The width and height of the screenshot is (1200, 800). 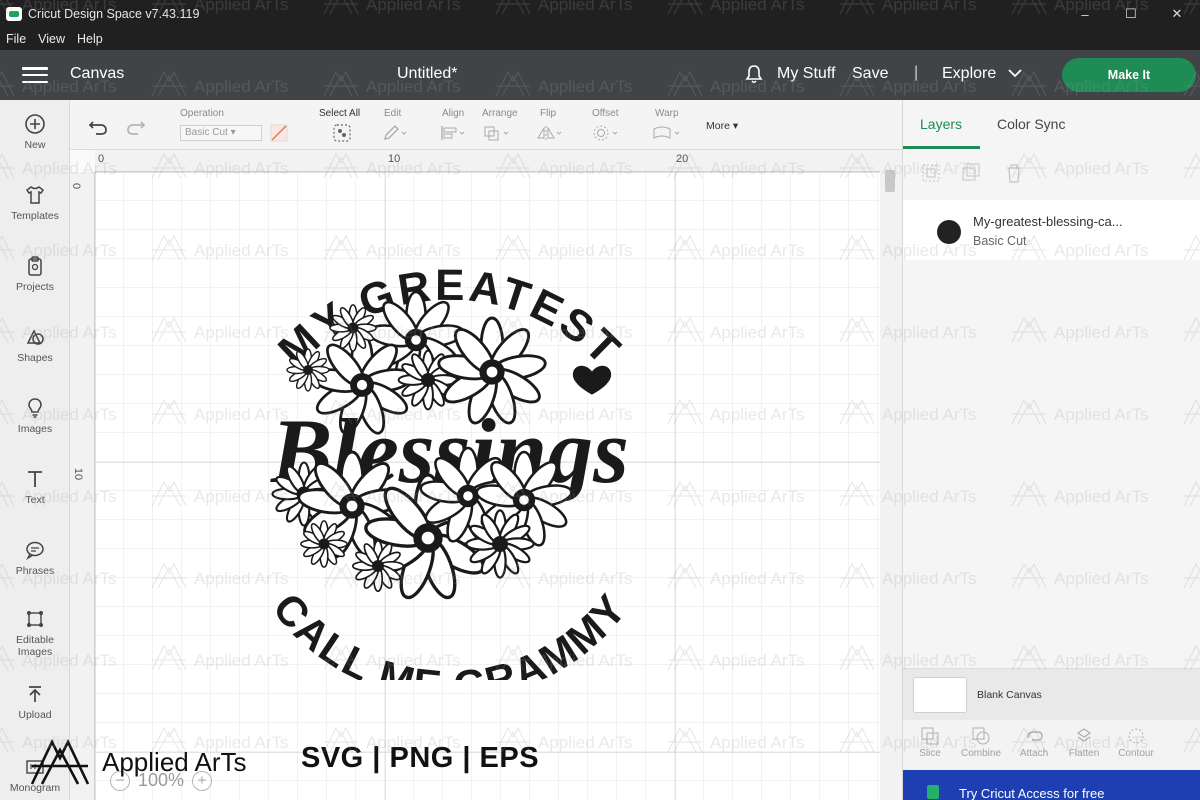 What do you see at coordinates (1136, 736) in the screenshot?
I see `contour-icon` at bounding box center [1136, 736].